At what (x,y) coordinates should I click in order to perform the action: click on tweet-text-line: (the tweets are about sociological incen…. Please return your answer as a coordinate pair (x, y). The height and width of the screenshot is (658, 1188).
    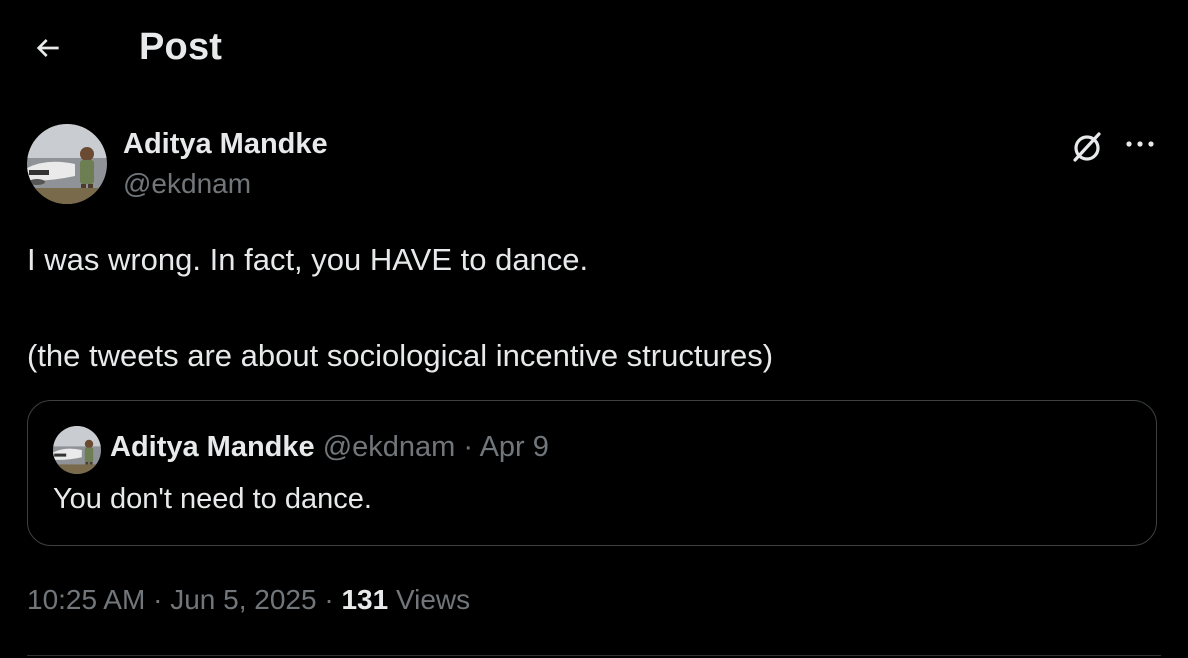
    Looking at the image, I should click on (400, 355).